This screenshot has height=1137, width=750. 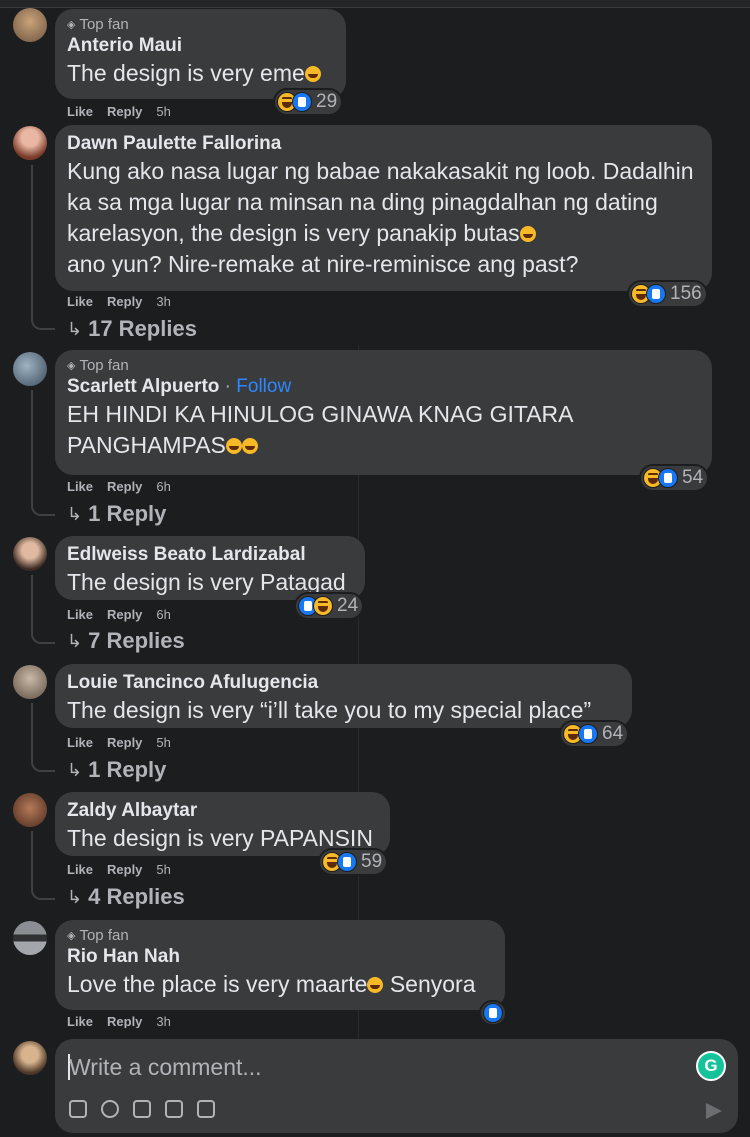 I want to click on view-replies-link: ↳ 4 Replies, so click(x=126, y=897).